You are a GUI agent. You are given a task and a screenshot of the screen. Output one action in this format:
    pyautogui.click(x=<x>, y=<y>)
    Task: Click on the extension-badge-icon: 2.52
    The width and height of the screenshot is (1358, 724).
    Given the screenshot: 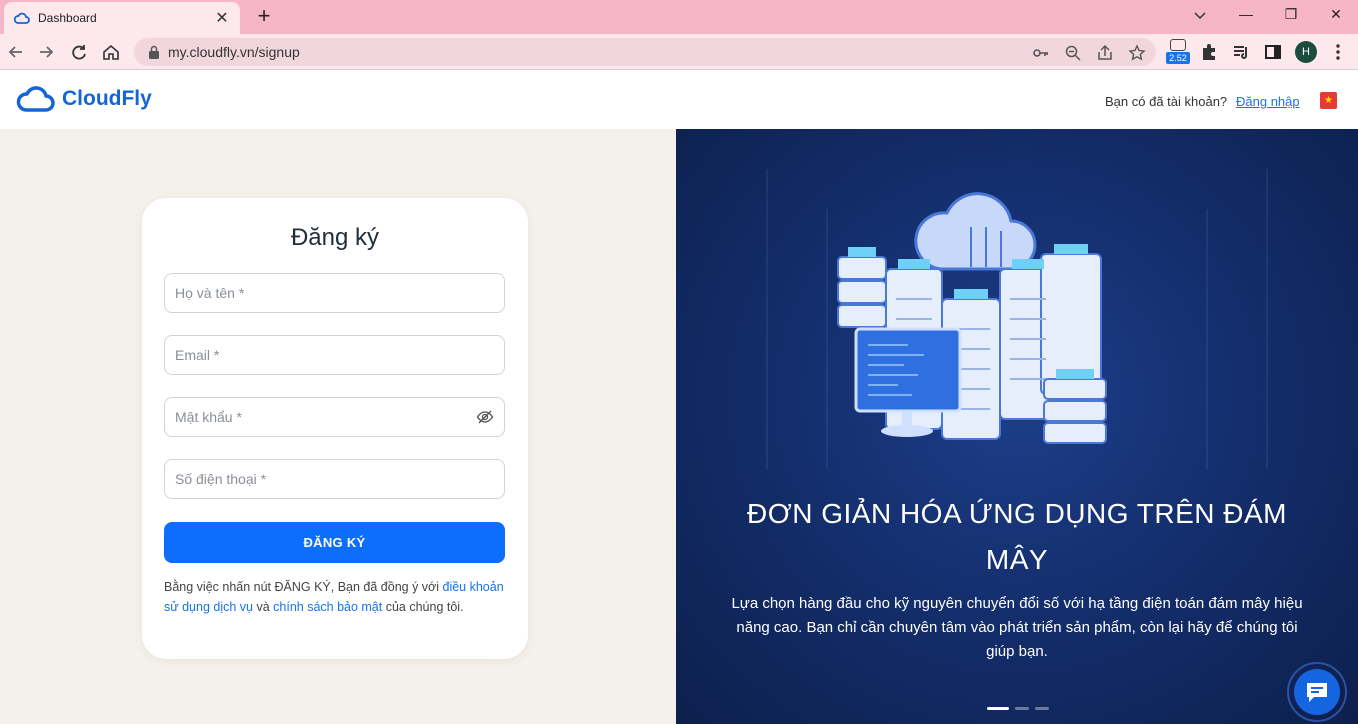 What is the action you would take?
    pyautogui.click(x=1178, y=52)
    